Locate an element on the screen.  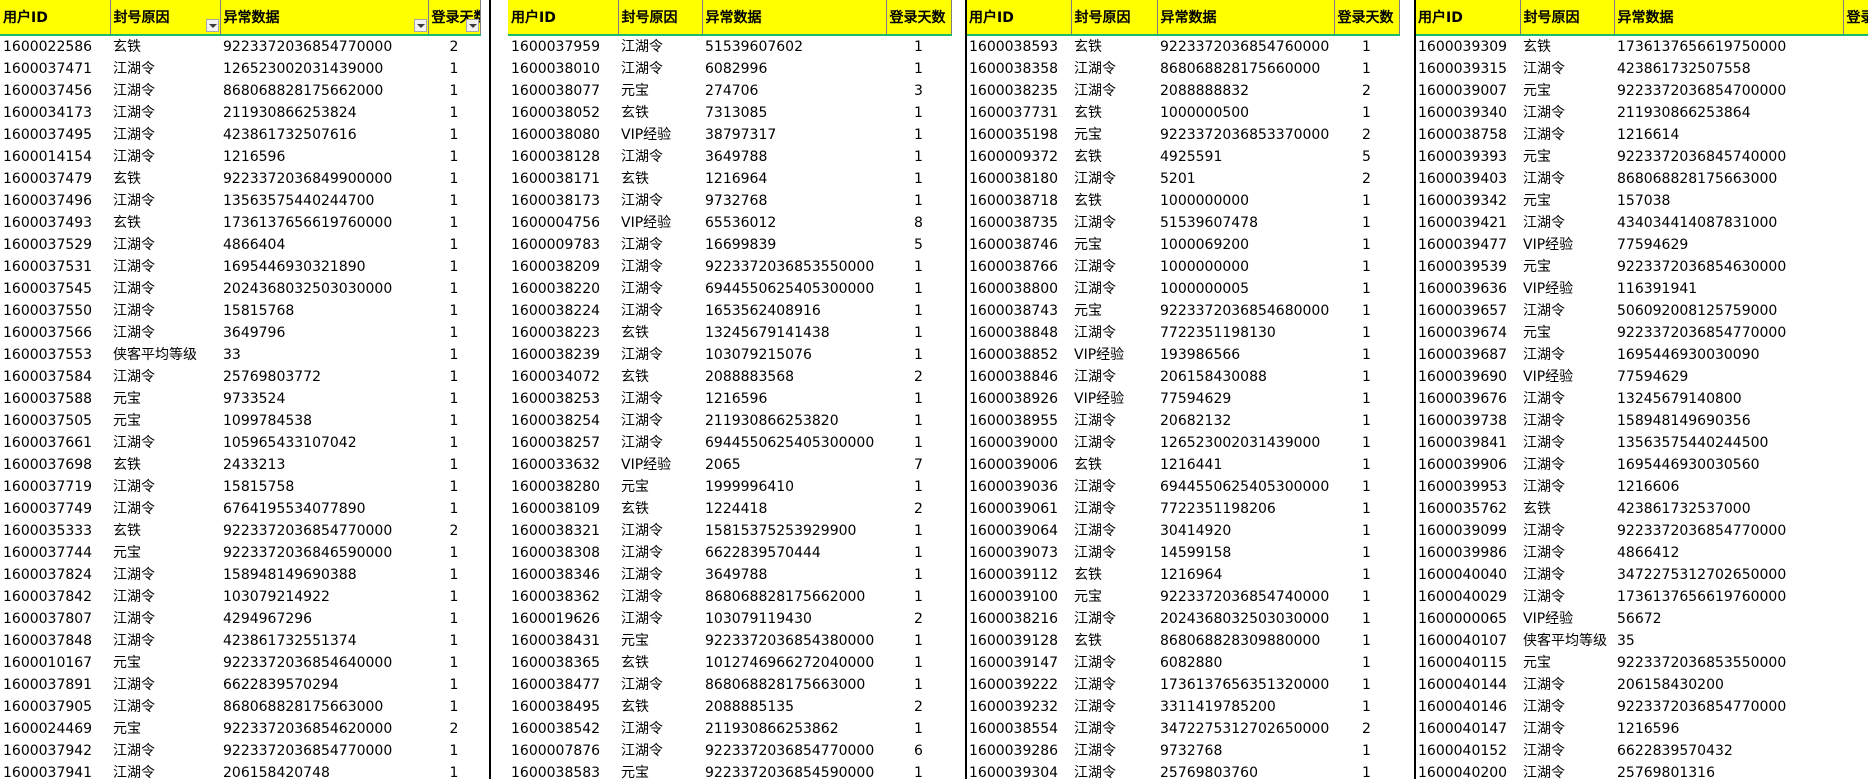
anomaly-data-cell: 105965433107042 is located at coordinates (324, 443).